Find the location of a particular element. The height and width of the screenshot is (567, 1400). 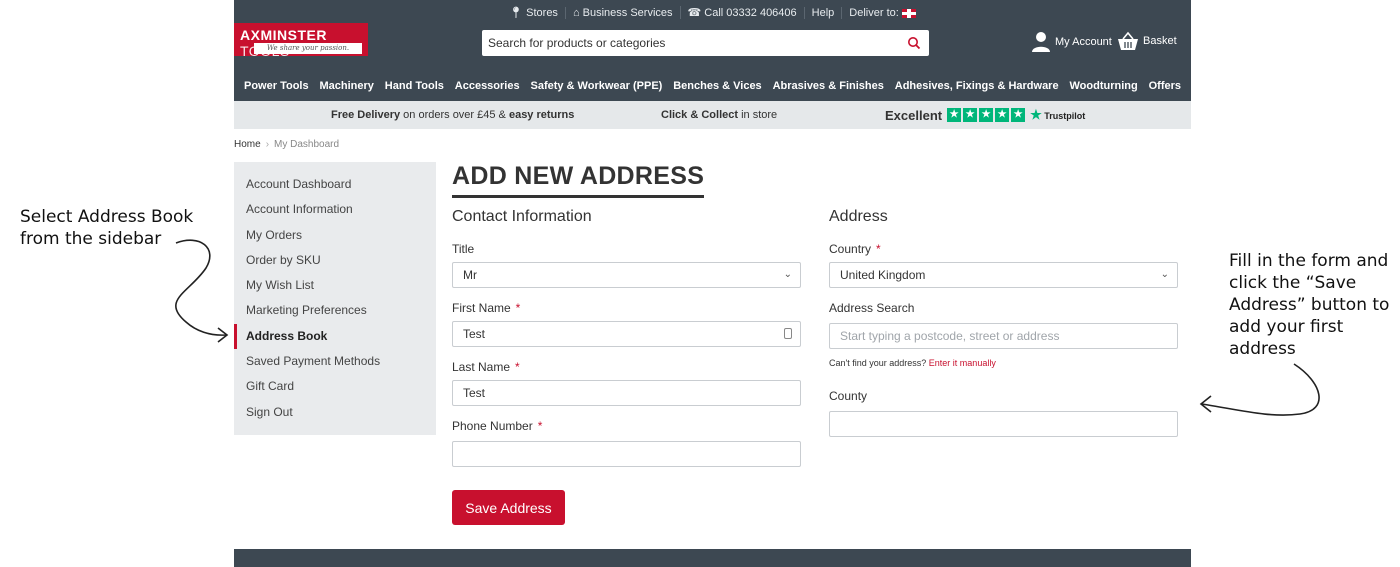

basket-icon is located at coordinates (1128, 40).